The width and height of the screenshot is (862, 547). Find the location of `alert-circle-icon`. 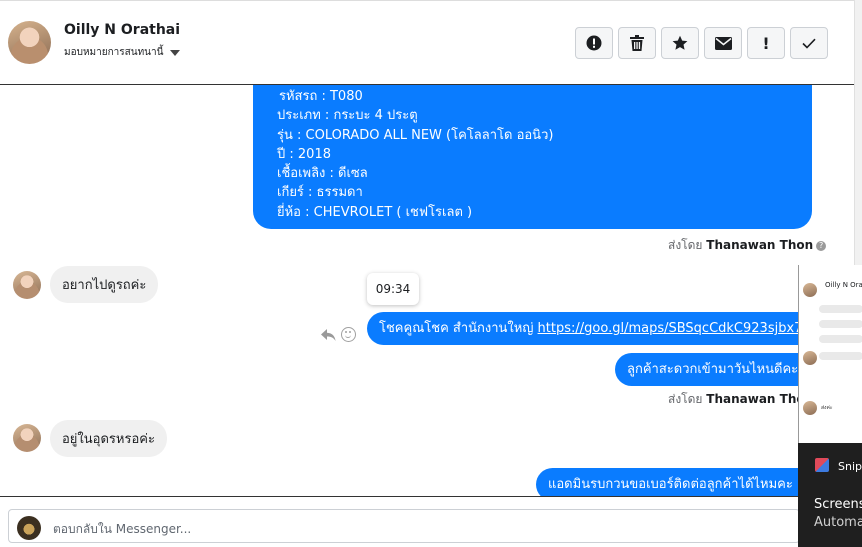

alert-circle-icon is located at coordinates (594, 43).